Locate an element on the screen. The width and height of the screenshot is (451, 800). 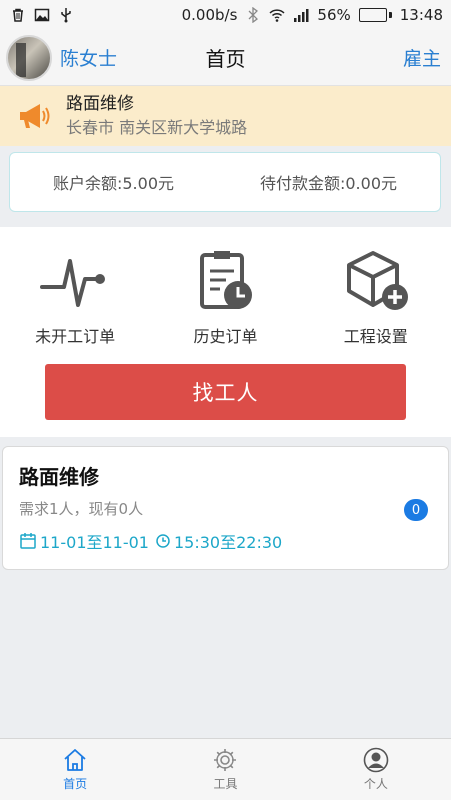
clipboard-clock-icon is located at coordinates (226, 280).